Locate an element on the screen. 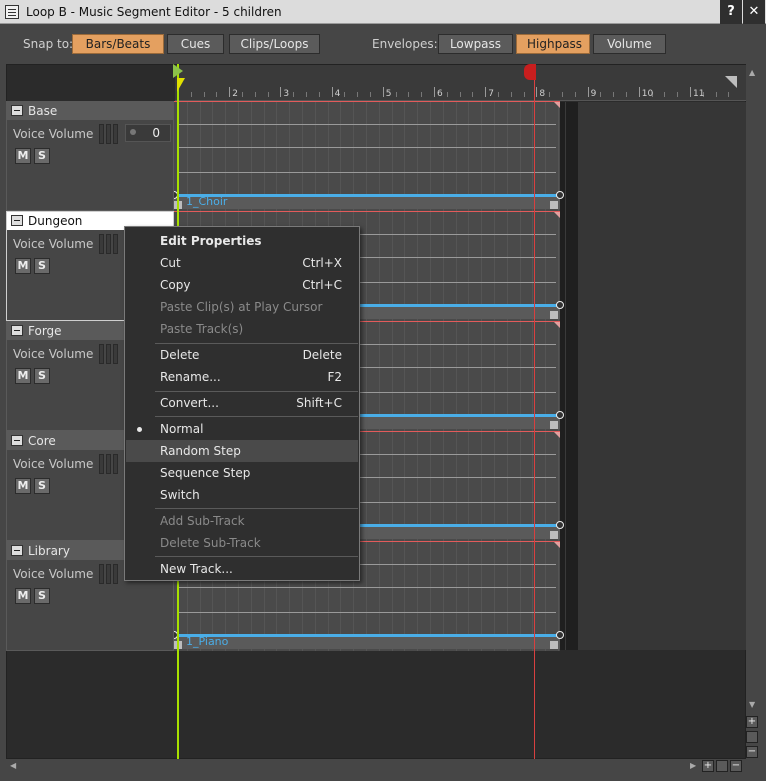 The image size is (766, 781). snap-cues-button: Cues is located at coordinates (195, 44).